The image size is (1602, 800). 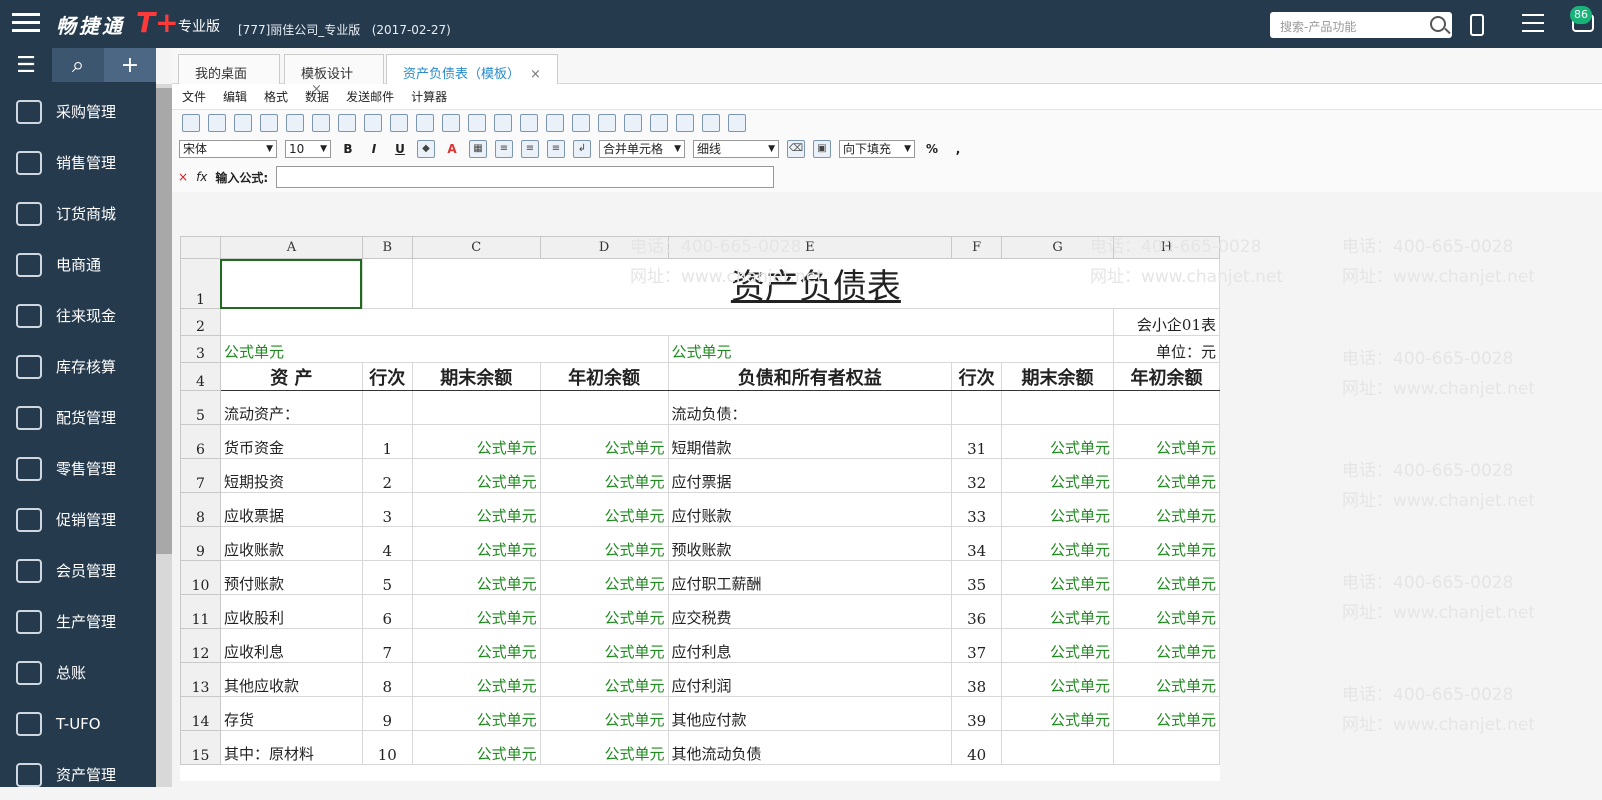 I want to click on row-number-cell: 34, so click(x=977, y=543).